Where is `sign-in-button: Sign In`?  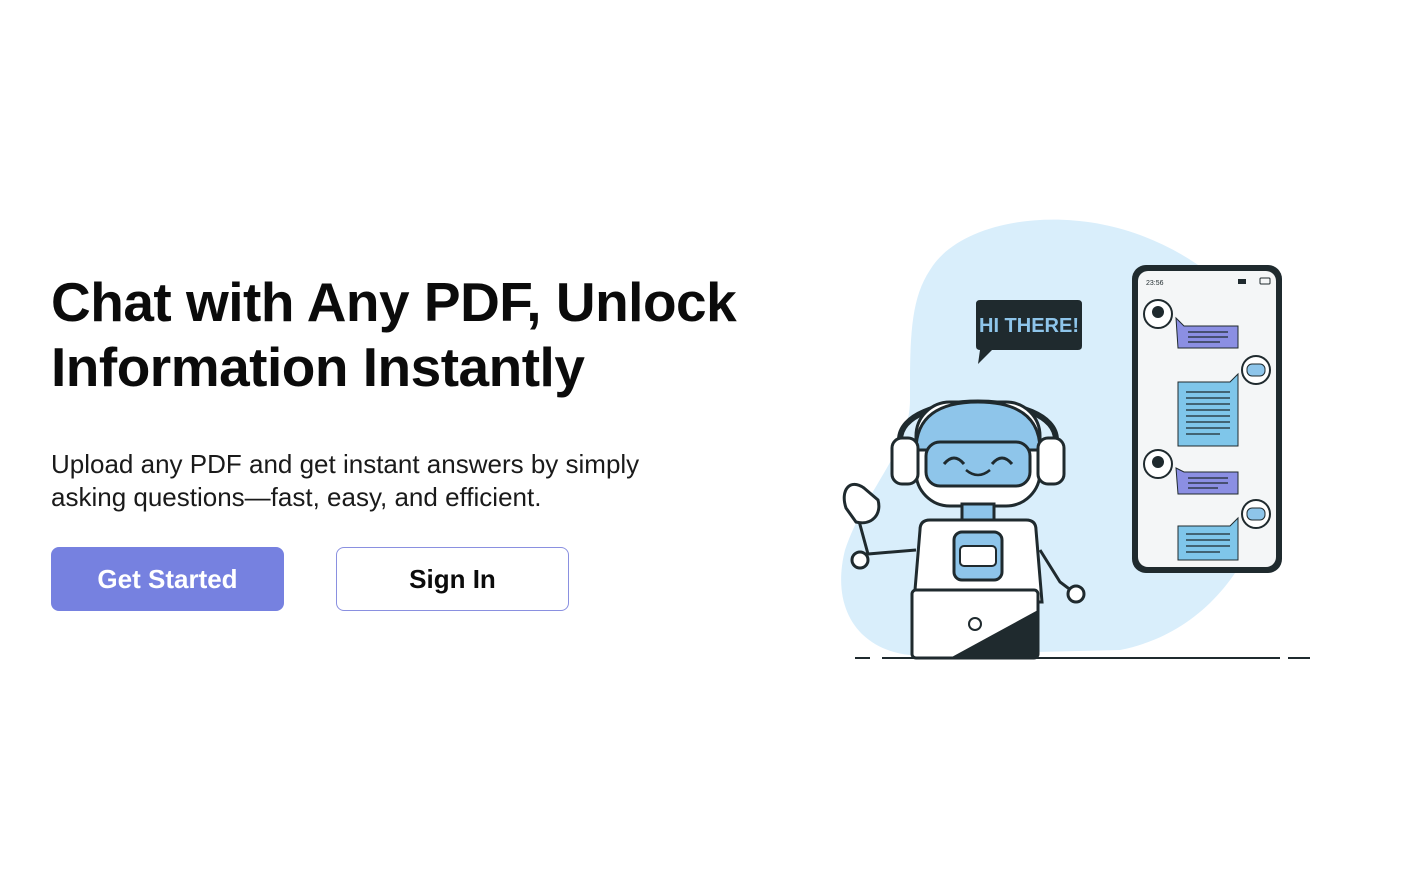
sign-in-button: Sign In is located at coordinates (452, 579).